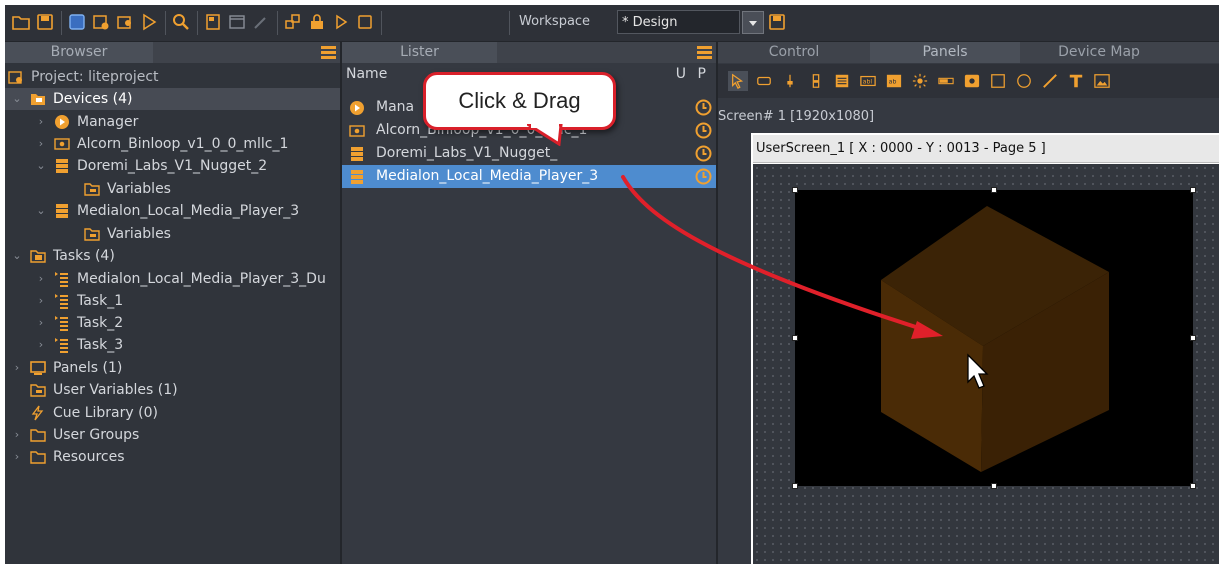  Describe the element at coordinates (978, 371) in the screenshot. I see `mouse-cursor-icon` at that location.